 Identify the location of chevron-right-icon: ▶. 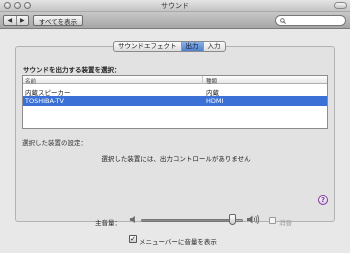
(22, 20).